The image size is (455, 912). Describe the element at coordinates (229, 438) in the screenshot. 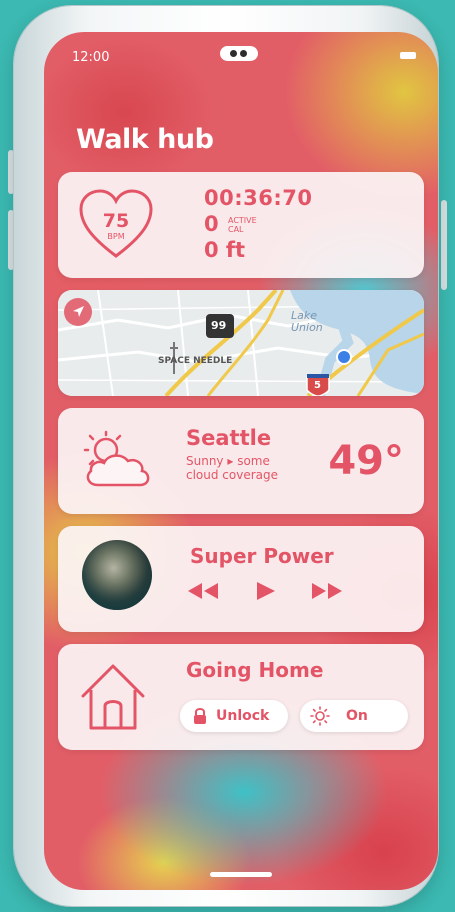

I see `weather-city: Seattle` at that location.